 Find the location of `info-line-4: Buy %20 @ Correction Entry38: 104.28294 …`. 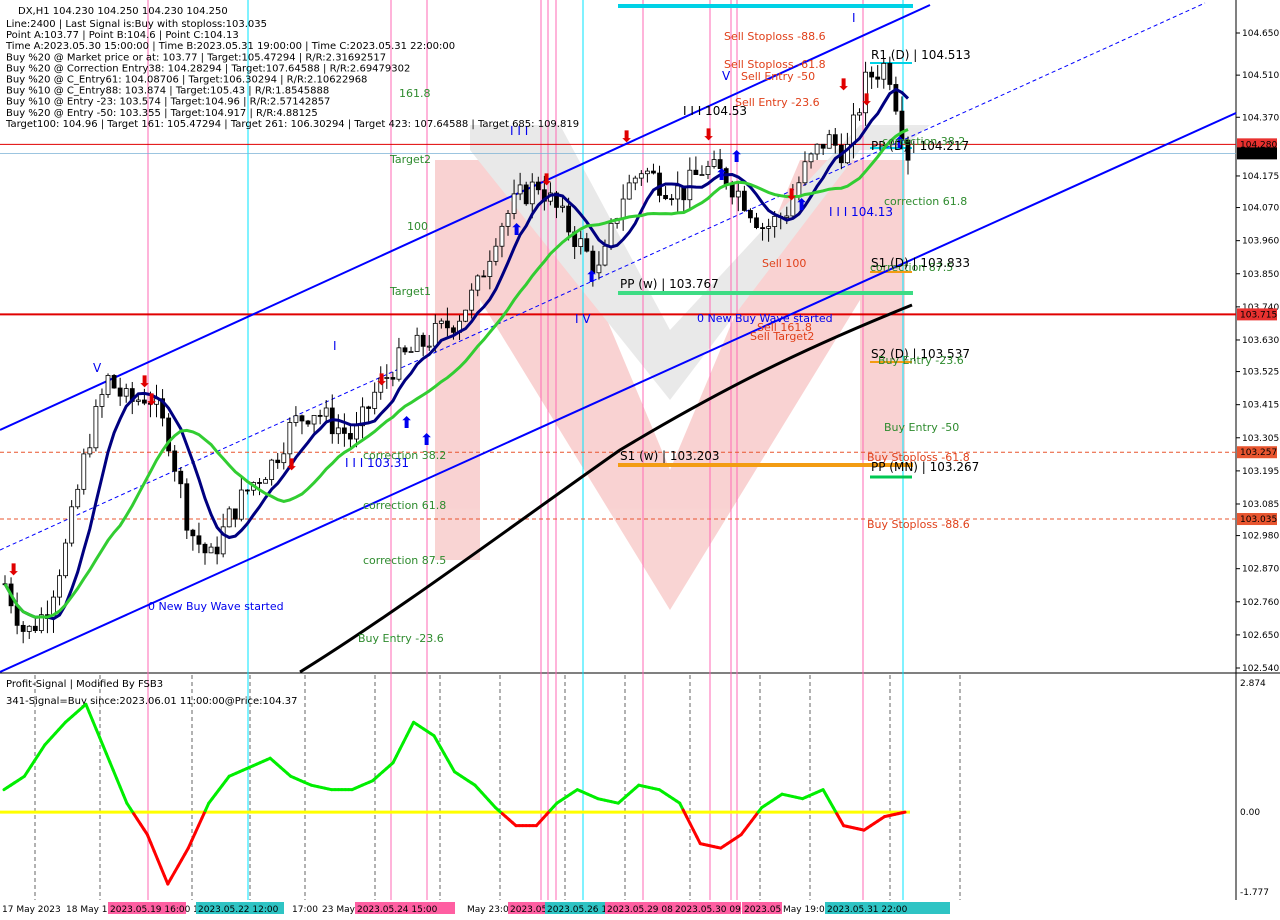

info-line-4: Buy %20 @ Correction Entry38: 104.28294 … is located at coordinates (208, 68).